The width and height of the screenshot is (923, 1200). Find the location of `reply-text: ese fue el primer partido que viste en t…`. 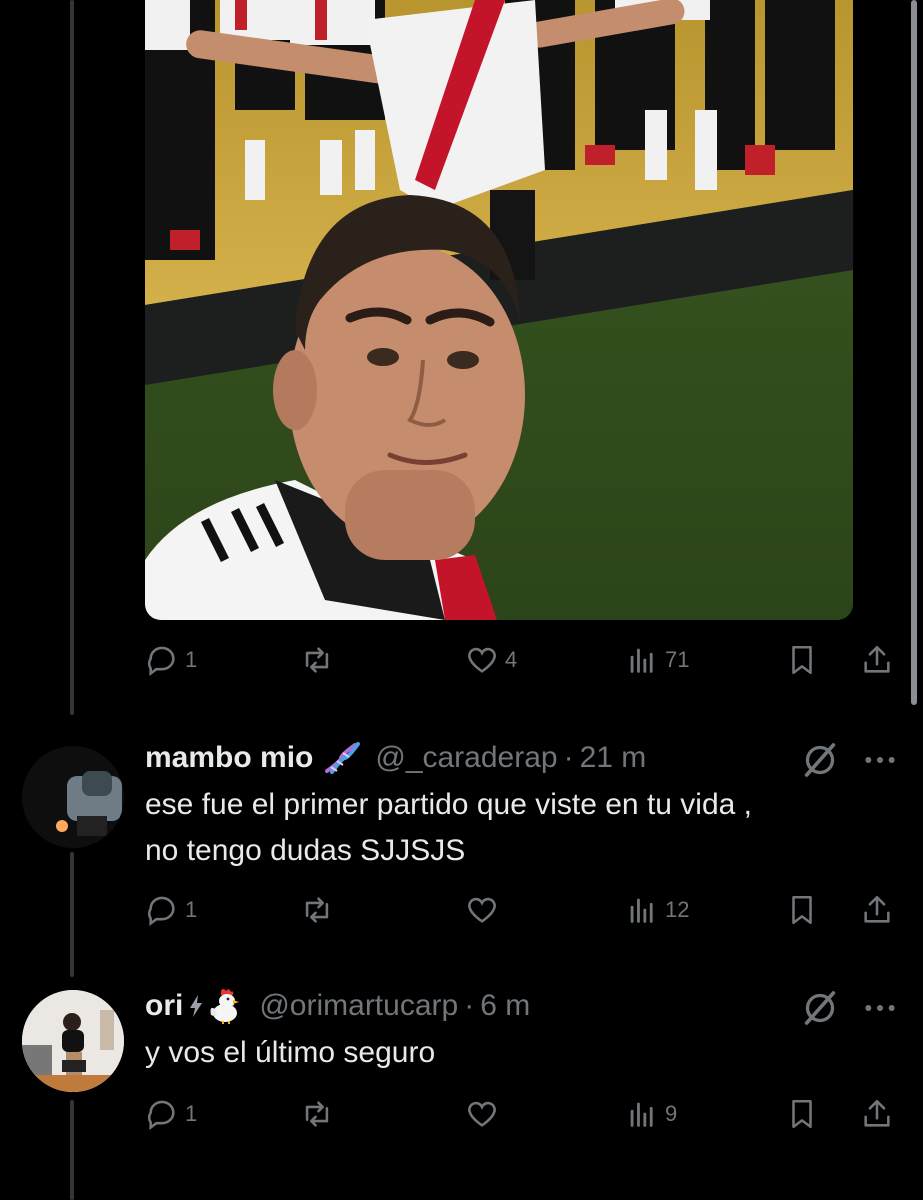

reply-text: ese fue el primer partido que viste en t… is located at coordinates (448, 828).